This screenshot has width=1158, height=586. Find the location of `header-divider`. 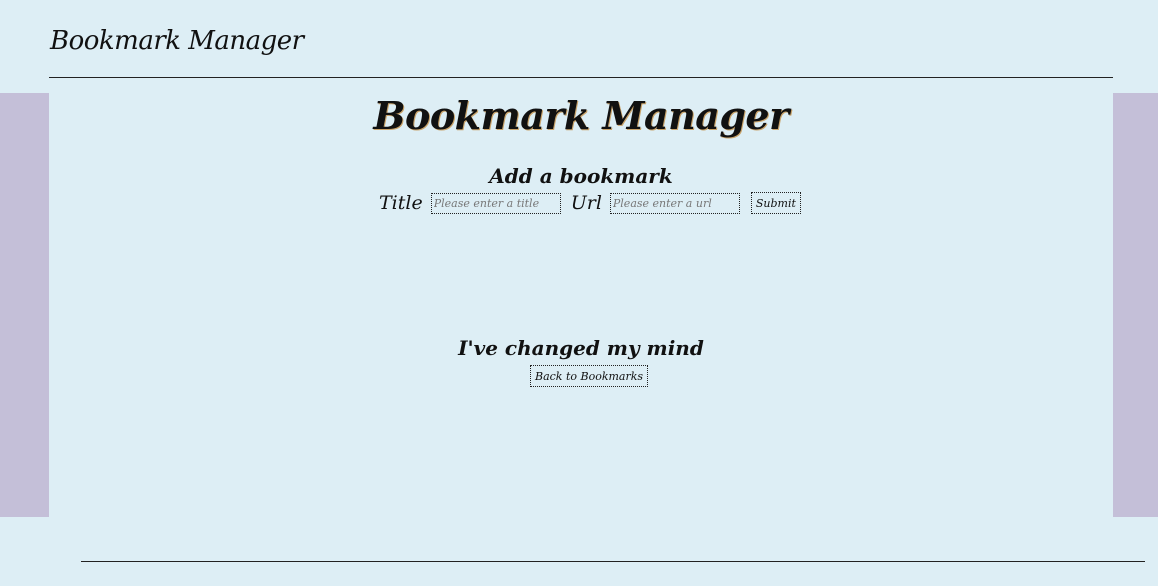

header-divider is located at coordinates (581, 77).